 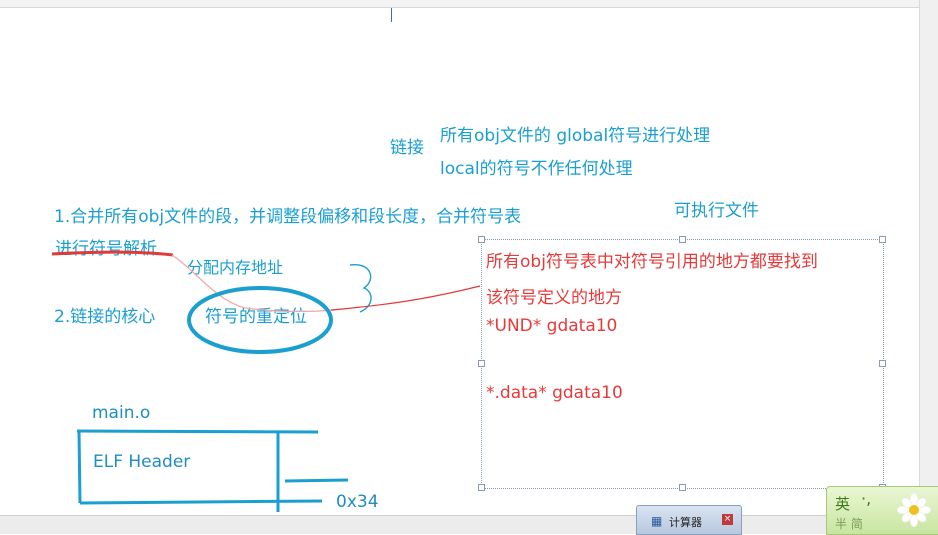 I want to click on ribbon-tab-bar, so click(x=469, y=4).